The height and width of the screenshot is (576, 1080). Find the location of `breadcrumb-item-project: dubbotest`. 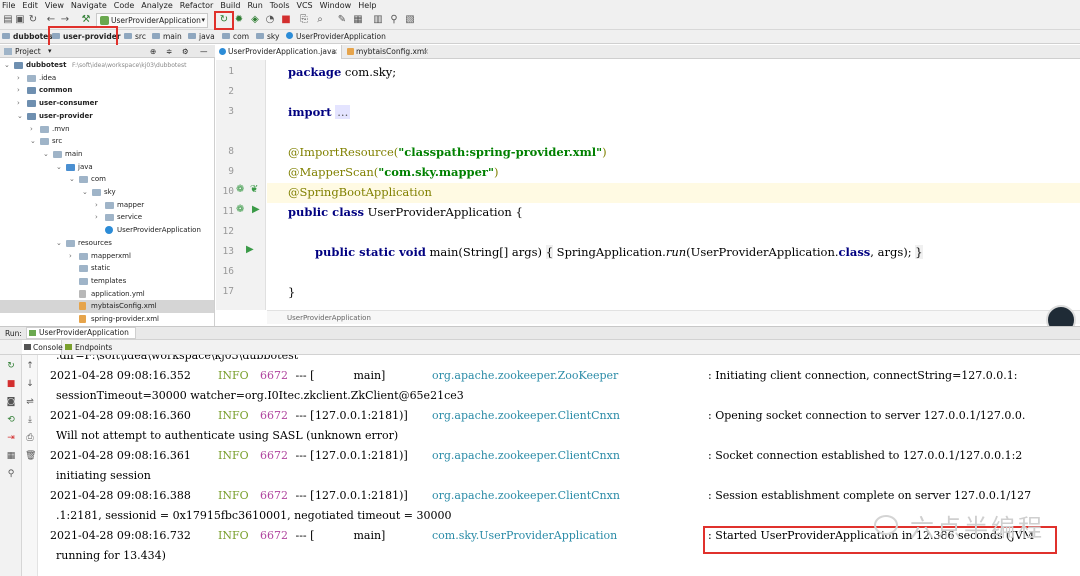

breadcrumb-item-project: dubbotest is located at coordinates (29, 37).